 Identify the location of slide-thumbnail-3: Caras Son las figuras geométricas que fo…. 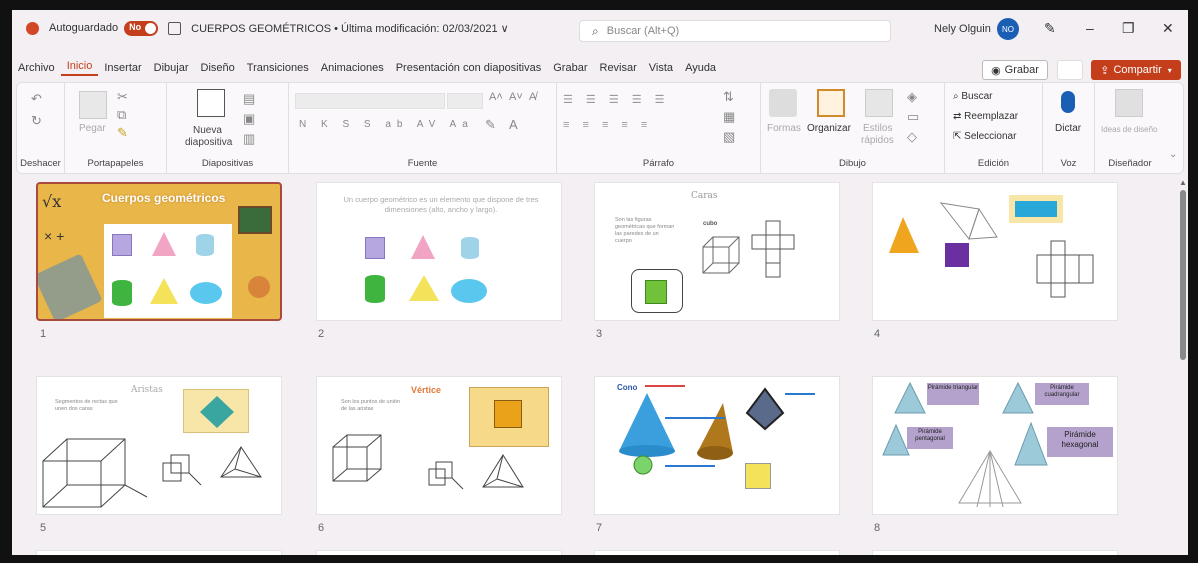
(717, 251).